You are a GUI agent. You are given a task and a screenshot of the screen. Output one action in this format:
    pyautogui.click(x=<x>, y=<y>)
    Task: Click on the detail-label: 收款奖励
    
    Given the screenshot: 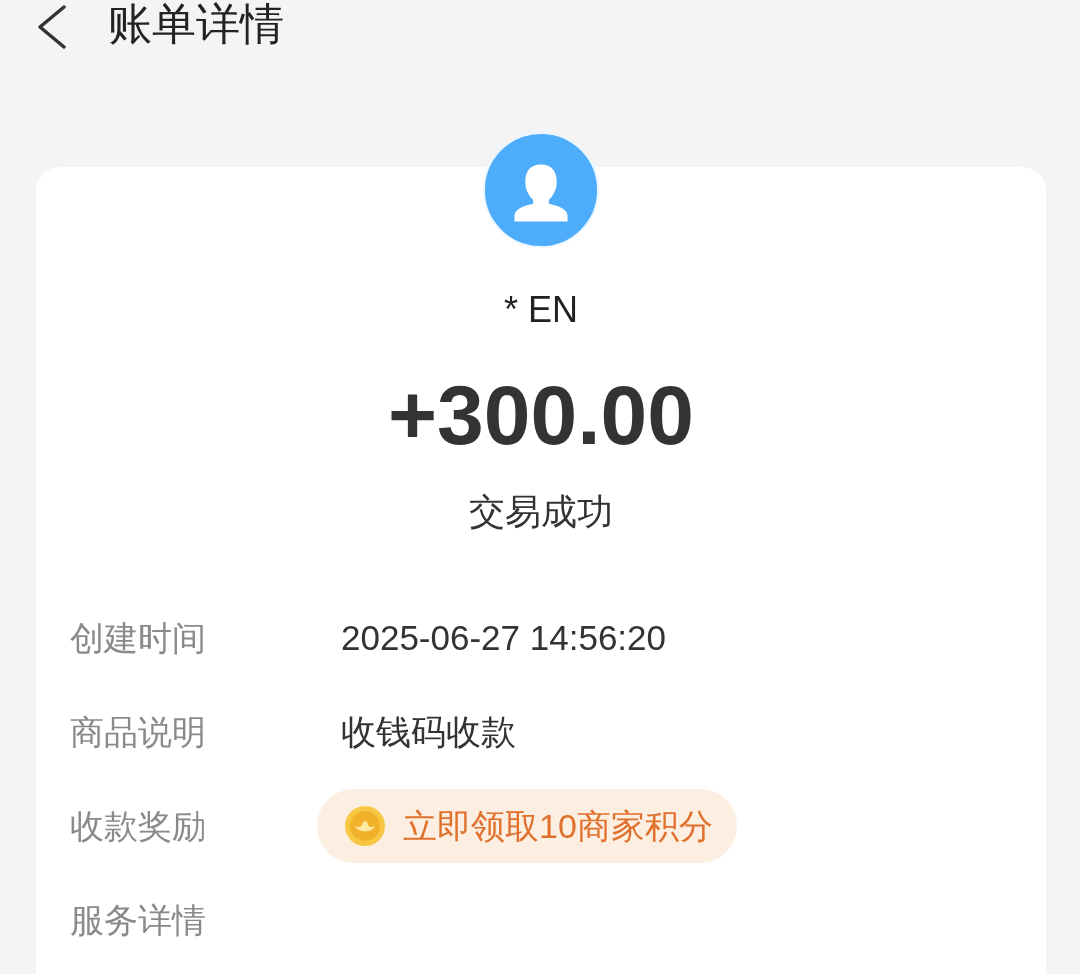 What is the action you would take?
    pyautogui.click(x=138, y=826)
    